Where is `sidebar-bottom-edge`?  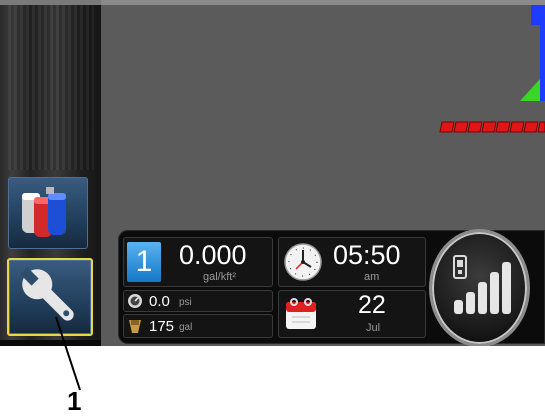
sidebar-bottom-edge is located at coordinates (50, 343).